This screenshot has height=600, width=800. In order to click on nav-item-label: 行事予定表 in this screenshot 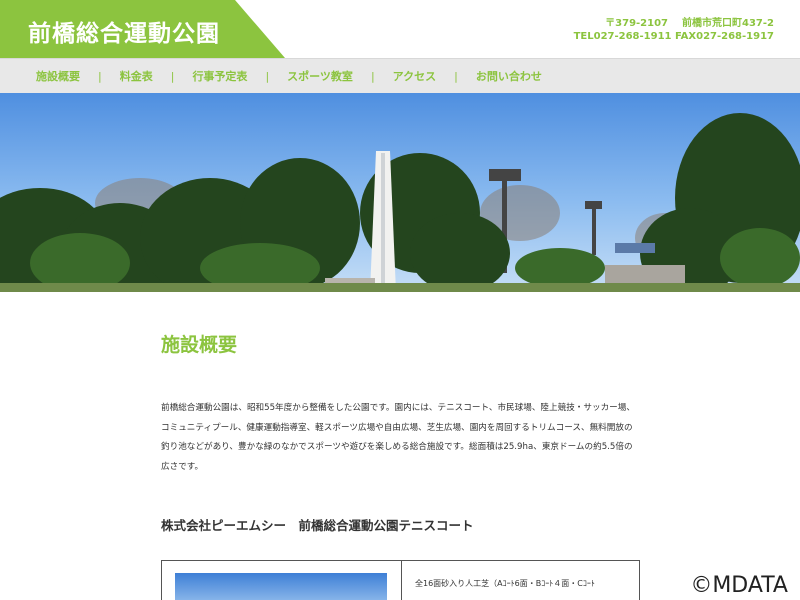, I will do `click(219, 76)`.